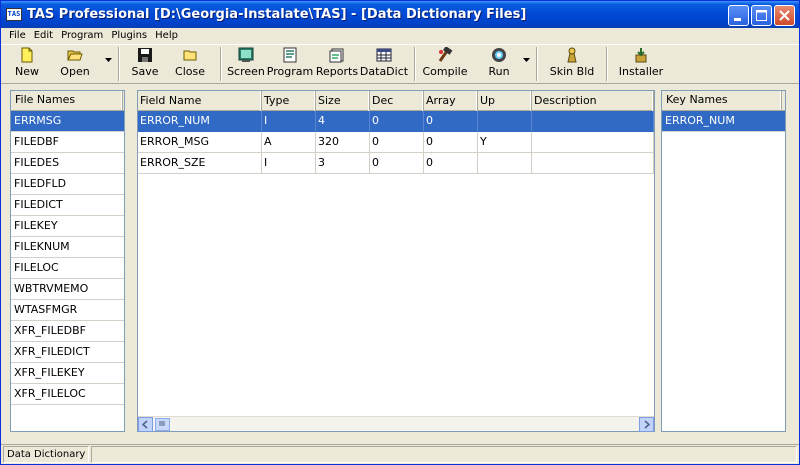  What do you see at coordinates (67, 226) in the screenshot?
I see `file-list-item: FILEKEY` at bounding box center [67, 226].